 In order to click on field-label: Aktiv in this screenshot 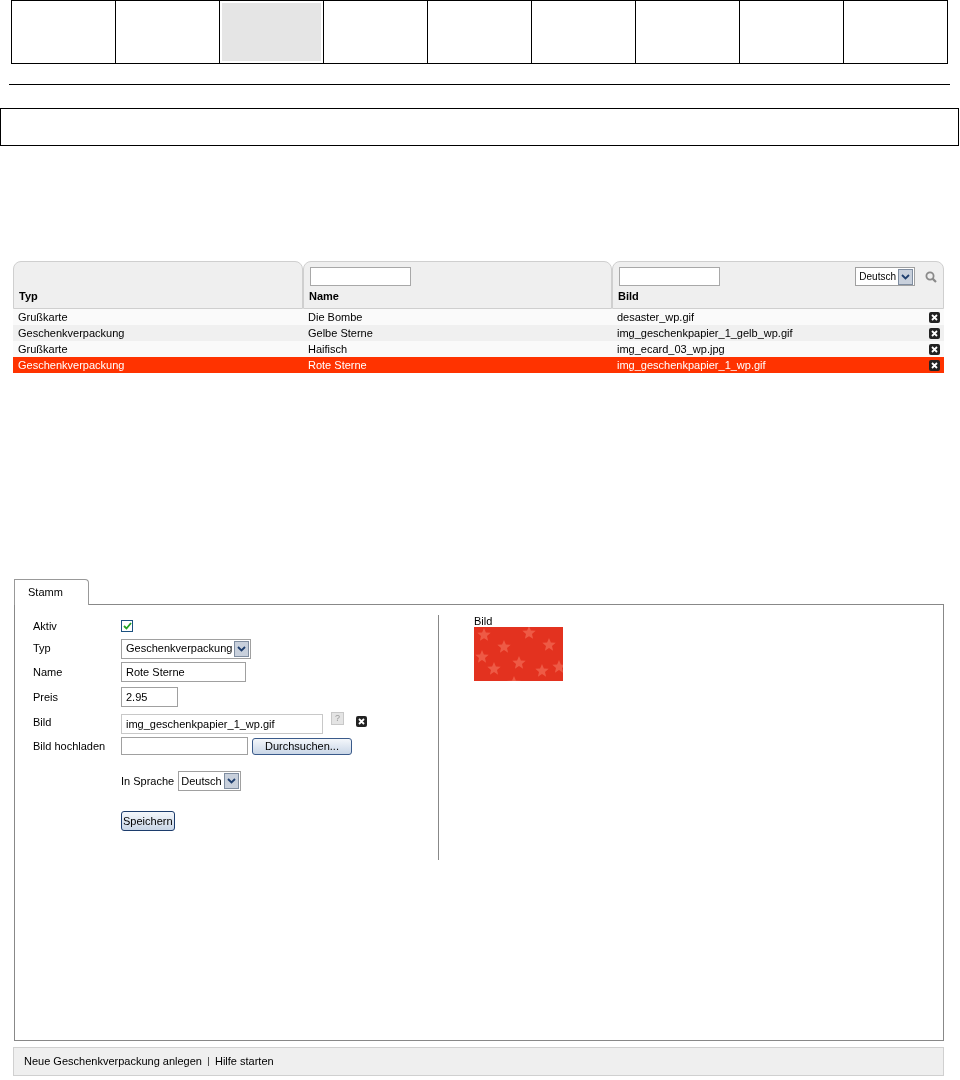, I will do `click(45, 626)`.